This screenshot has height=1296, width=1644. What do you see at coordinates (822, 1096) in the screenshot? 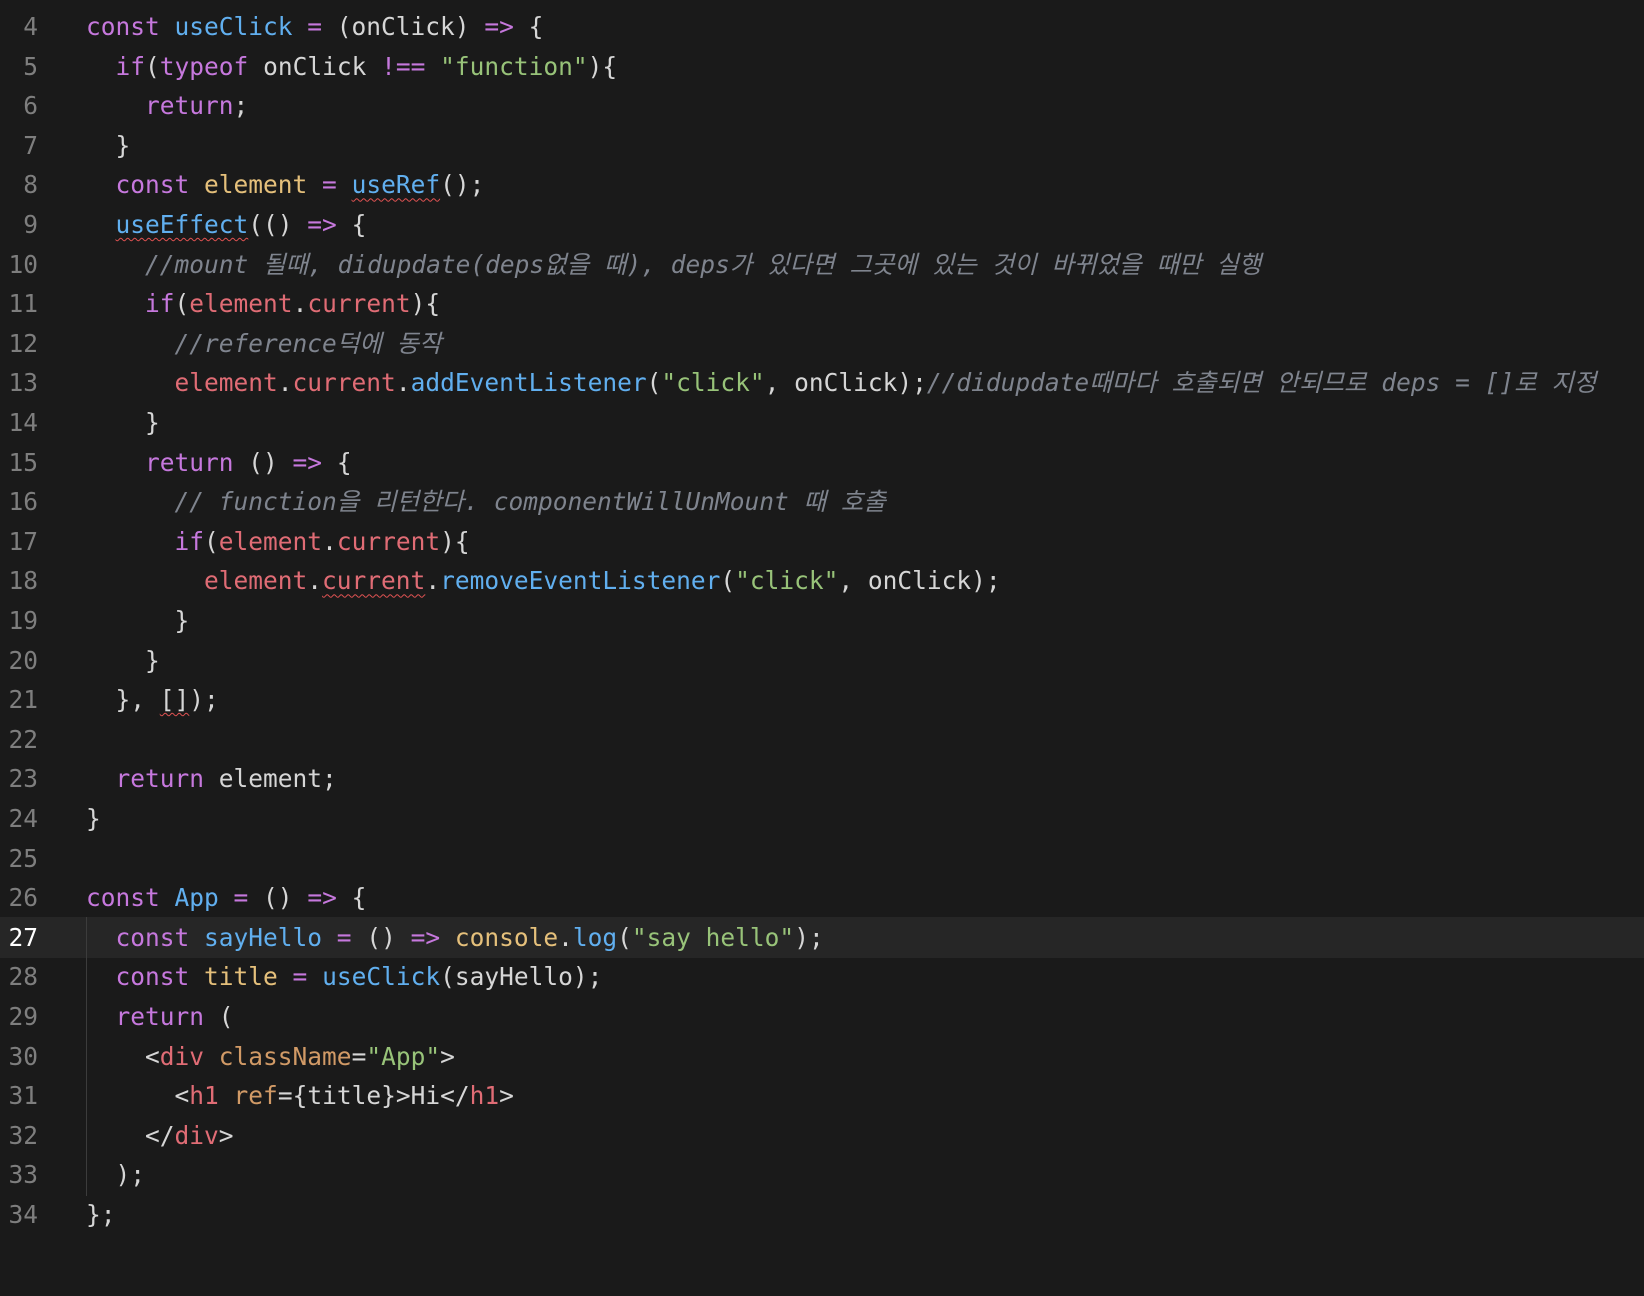
I see `code-line: 31 <h1 ref={title}>Hi</h1>` at bounding box center [822, 1096].